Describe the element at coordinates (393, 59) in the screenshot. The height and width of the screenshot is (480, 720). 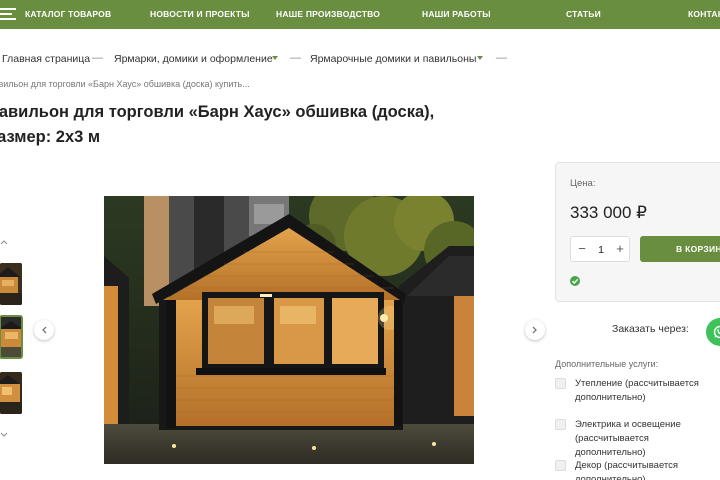
I see `breadcrumb-pavilions: Ярмарочные домики и павильоны` at that location.